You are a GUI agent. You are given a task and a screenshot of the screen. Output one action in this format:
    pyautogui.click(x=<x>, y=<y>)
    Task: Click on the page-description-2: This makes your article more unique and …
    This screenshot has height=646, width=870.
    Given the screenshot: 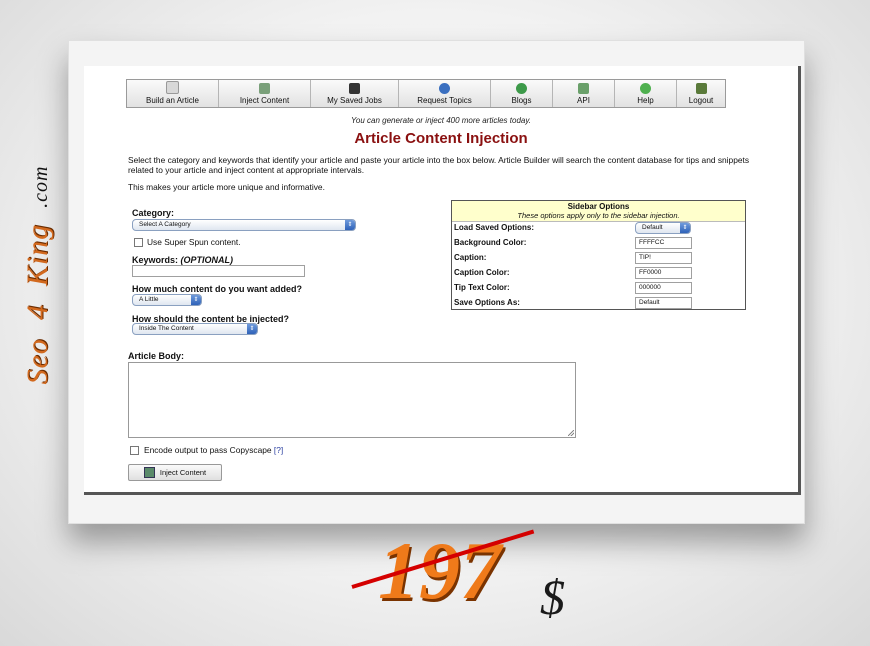 What is the action you would take?
    pyautogui.click(x=226, y=187)
    